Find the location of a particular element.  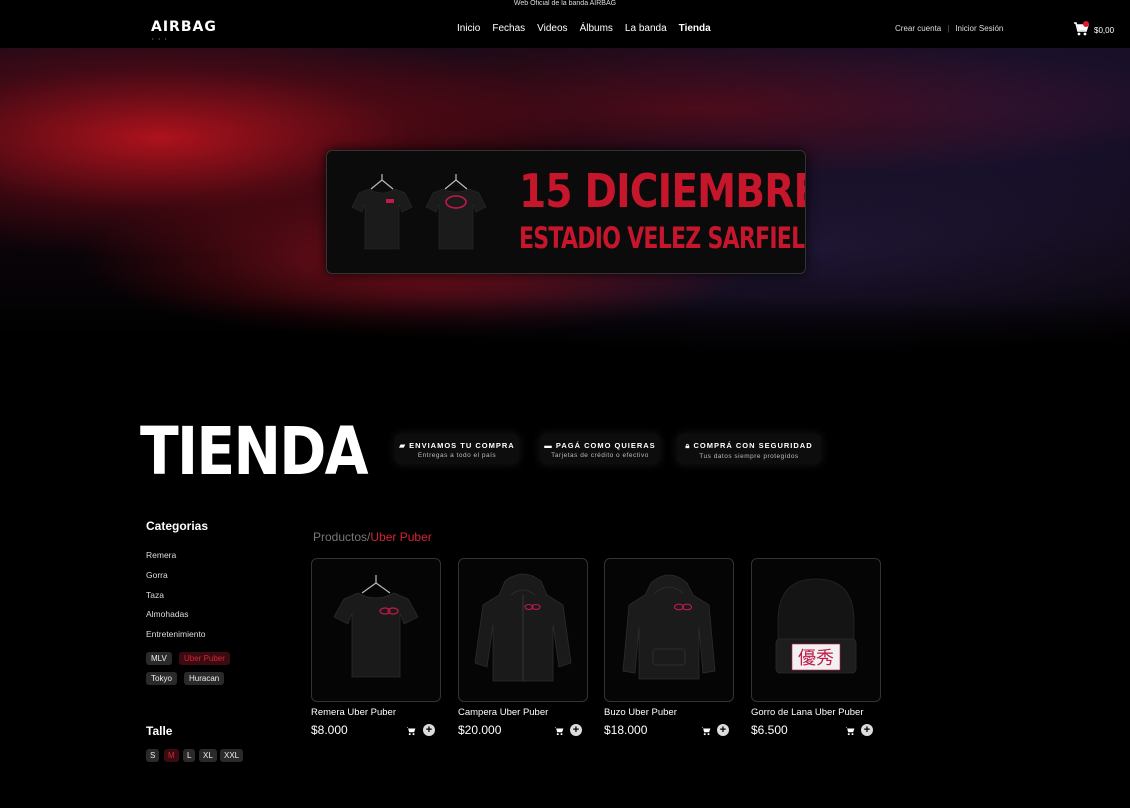

menu-item-albums: Álbums is located at coordinates (596, 28).